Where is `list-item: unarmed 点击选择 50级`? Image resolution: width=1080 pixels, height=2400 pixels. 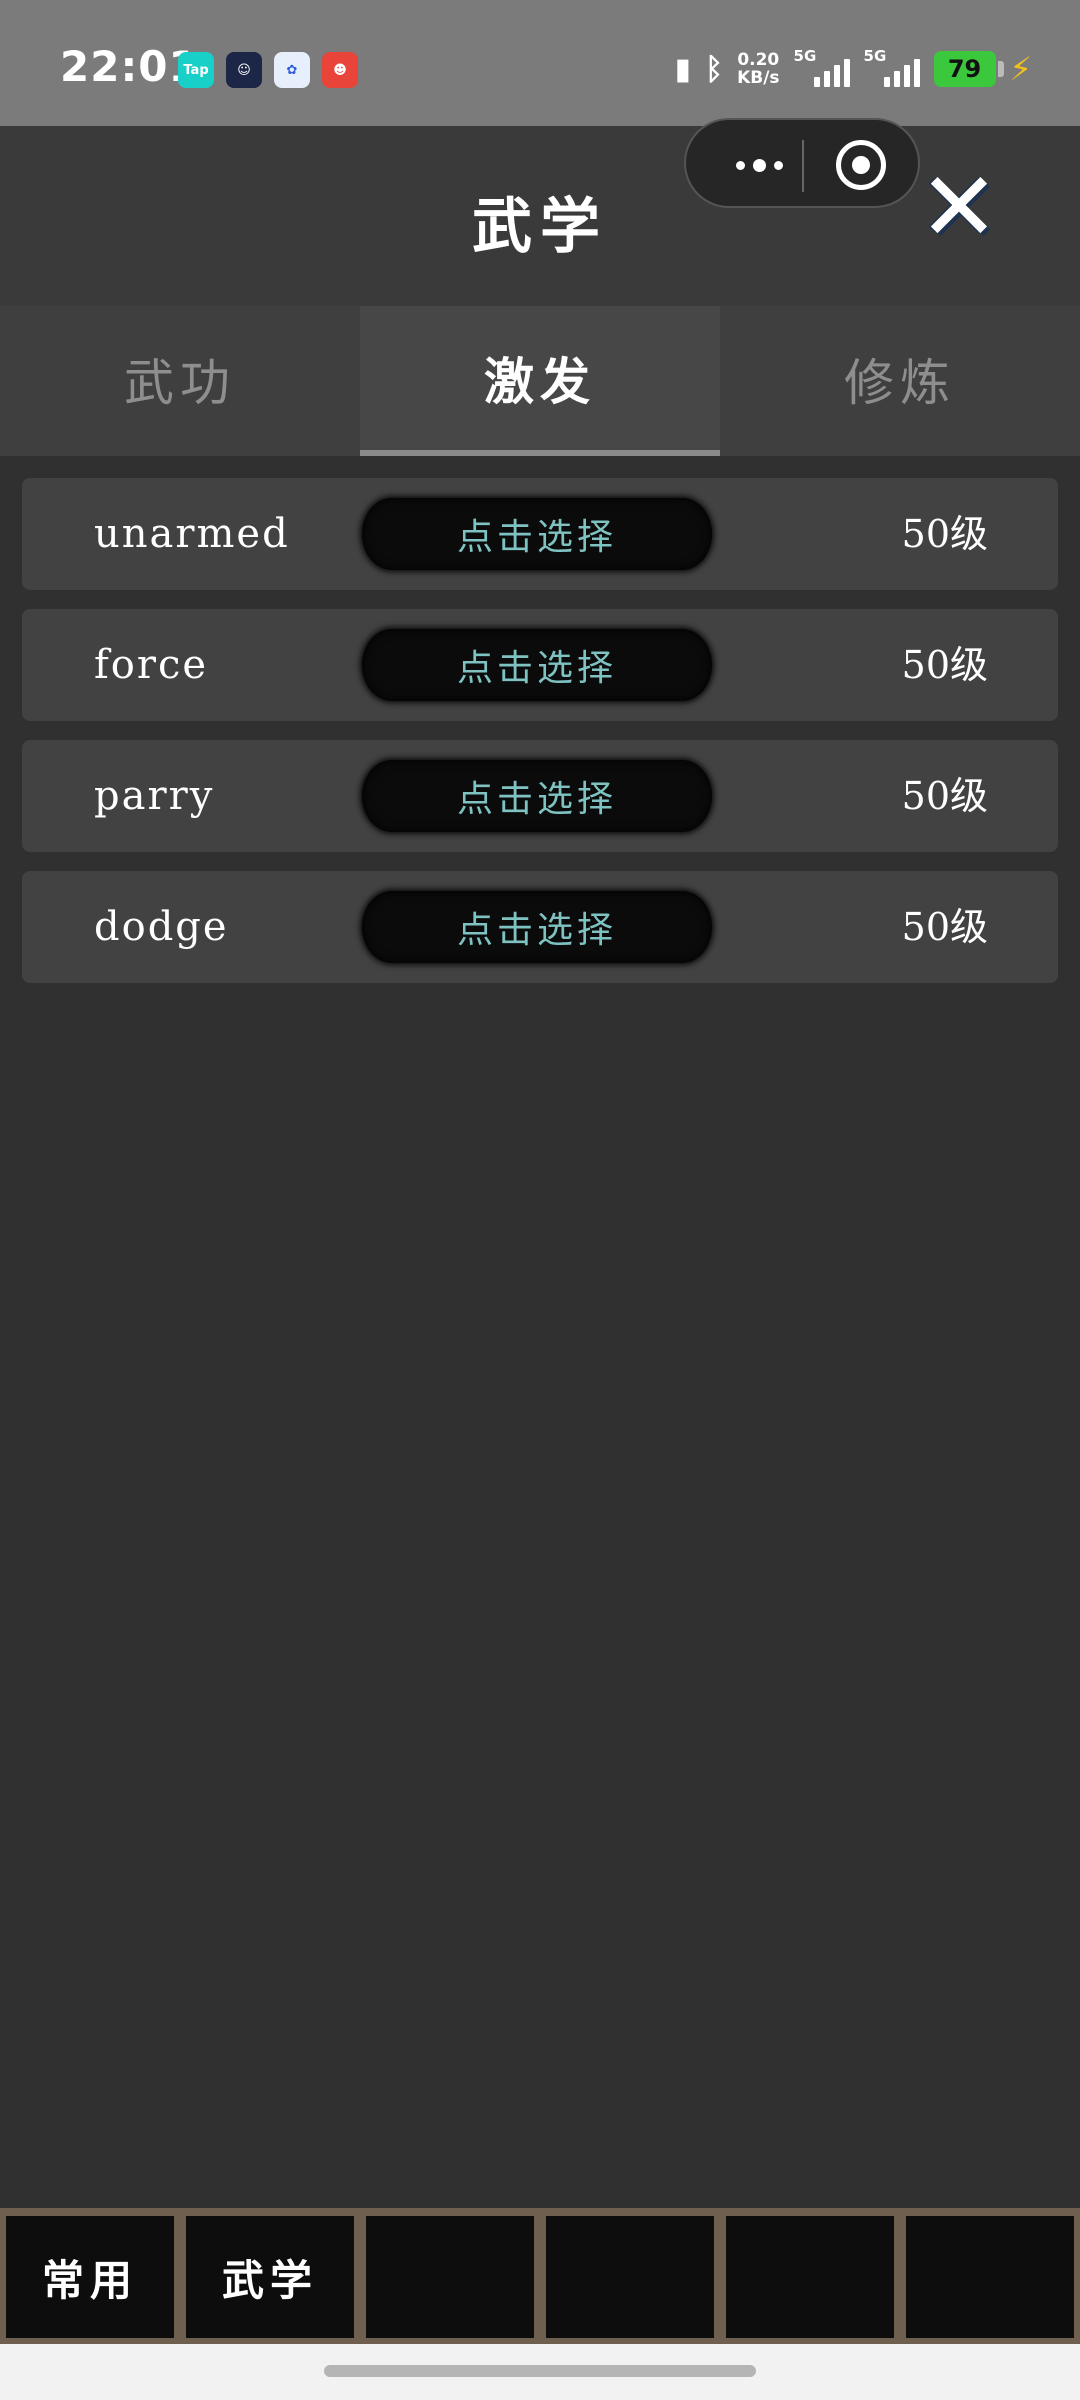 list-item: unarmed 点击选择 50级 is located at coordinates (540, 534).